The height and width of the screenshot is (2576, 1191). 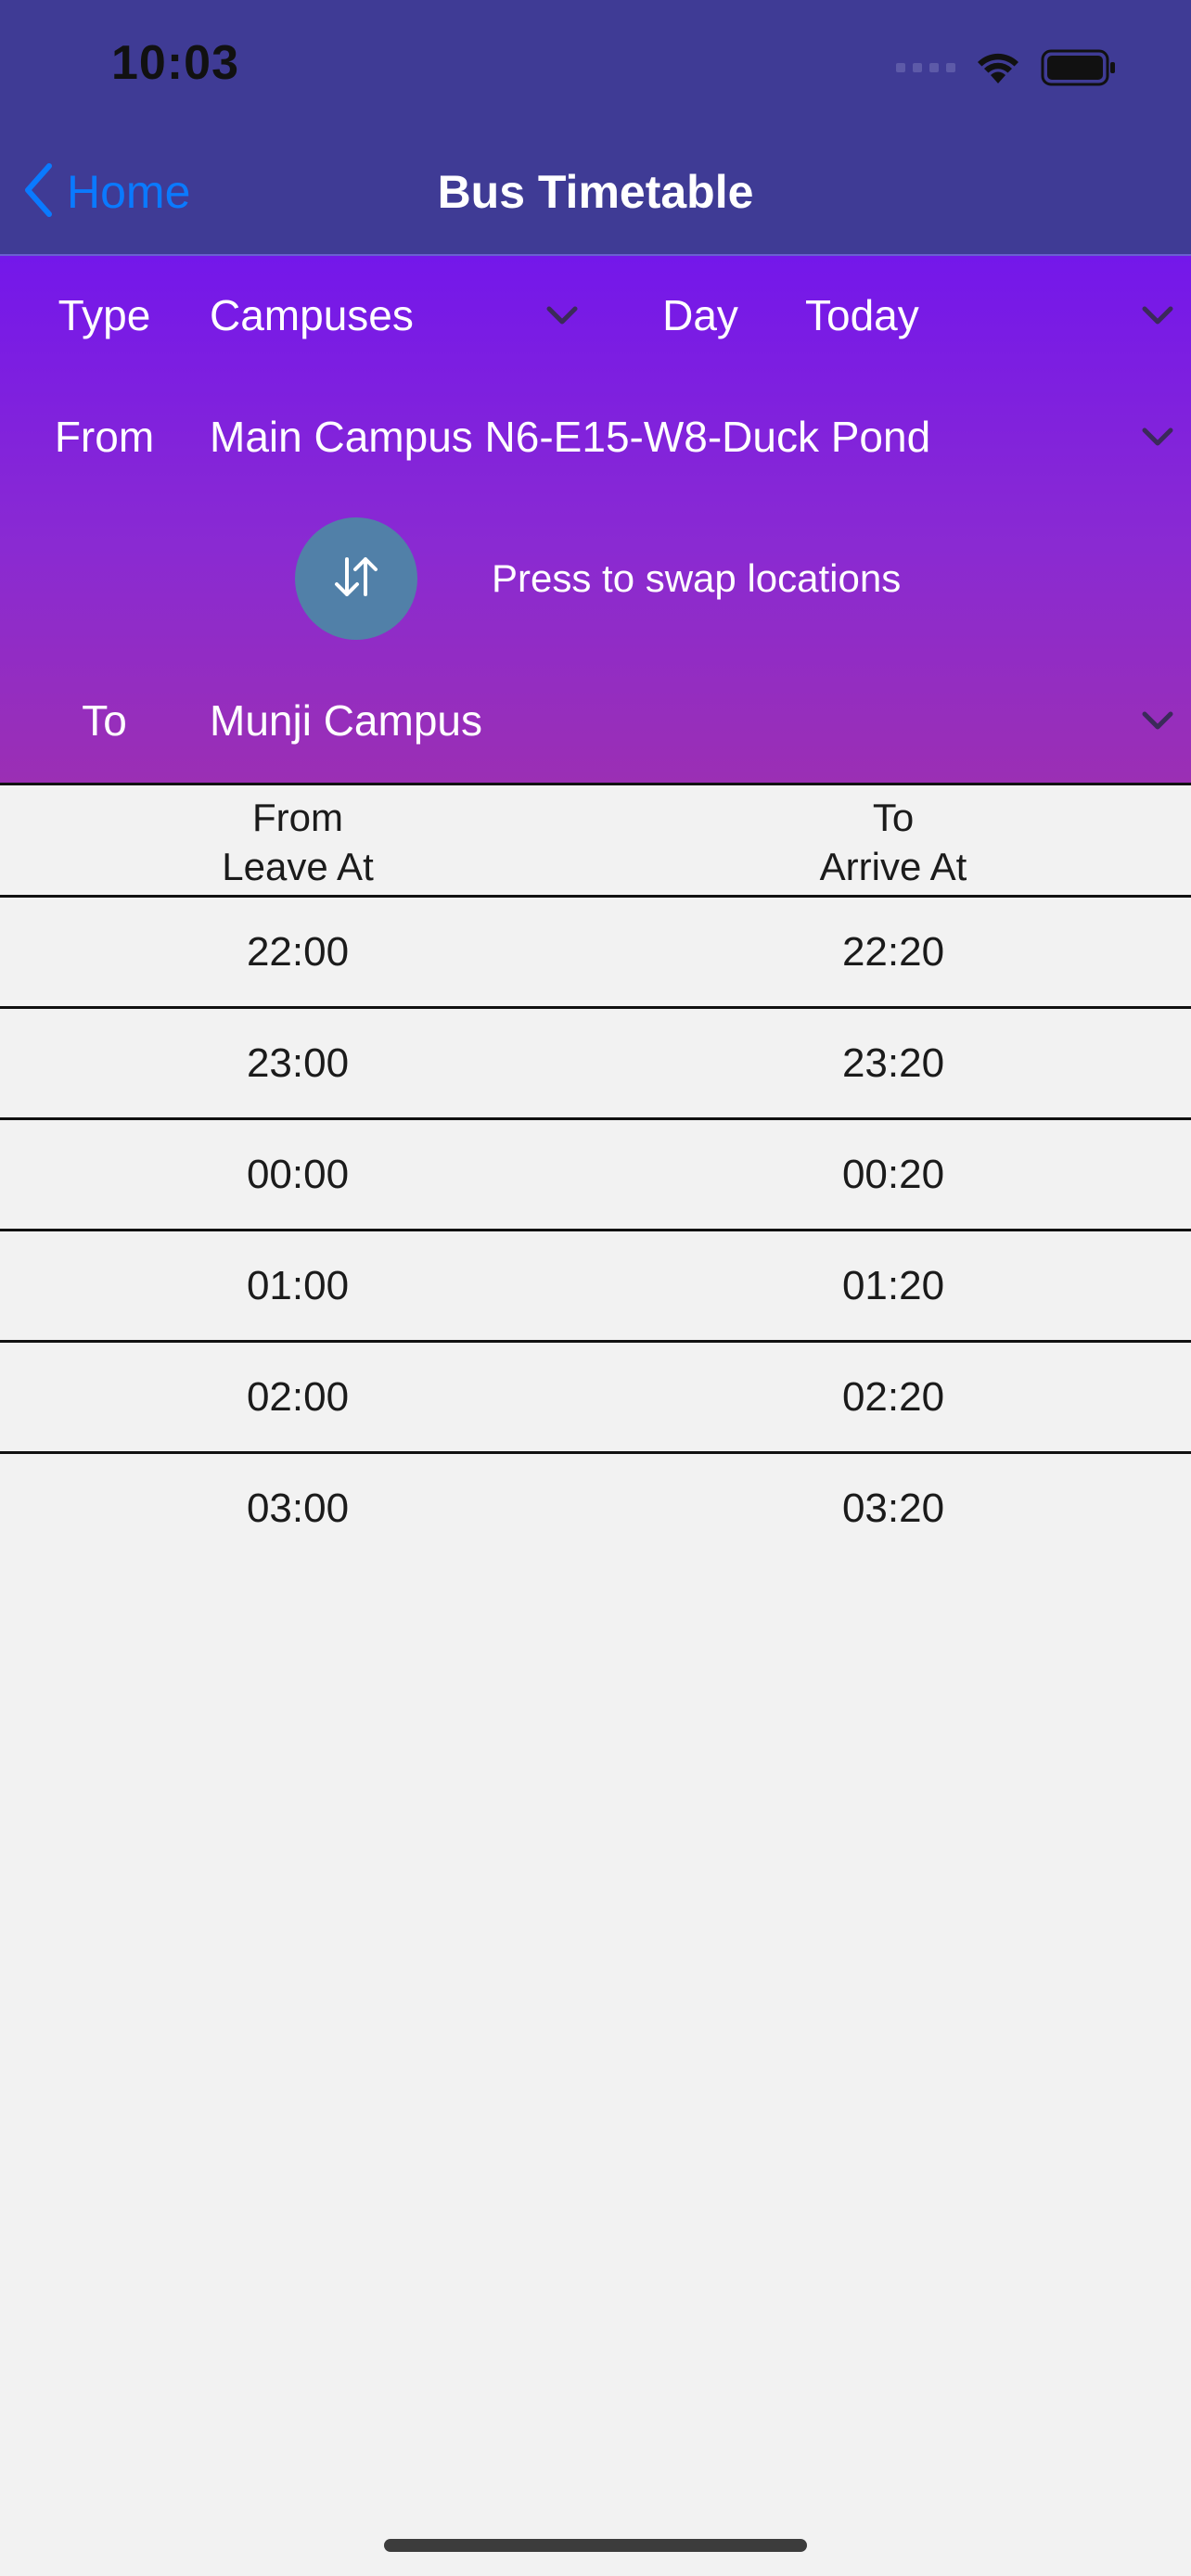 What do you see at coordinates (346, 720) in the screenshot?
I see `to-select: Munji Campus` at bounding box center [346, 720].